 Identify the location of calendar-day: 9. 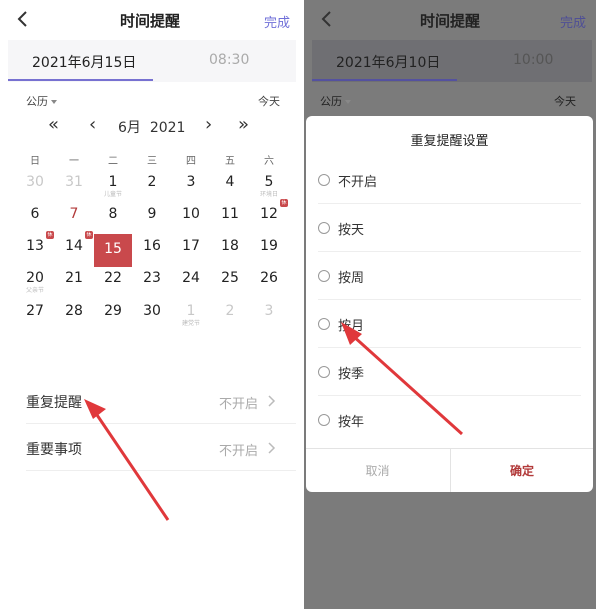
(152, 220).